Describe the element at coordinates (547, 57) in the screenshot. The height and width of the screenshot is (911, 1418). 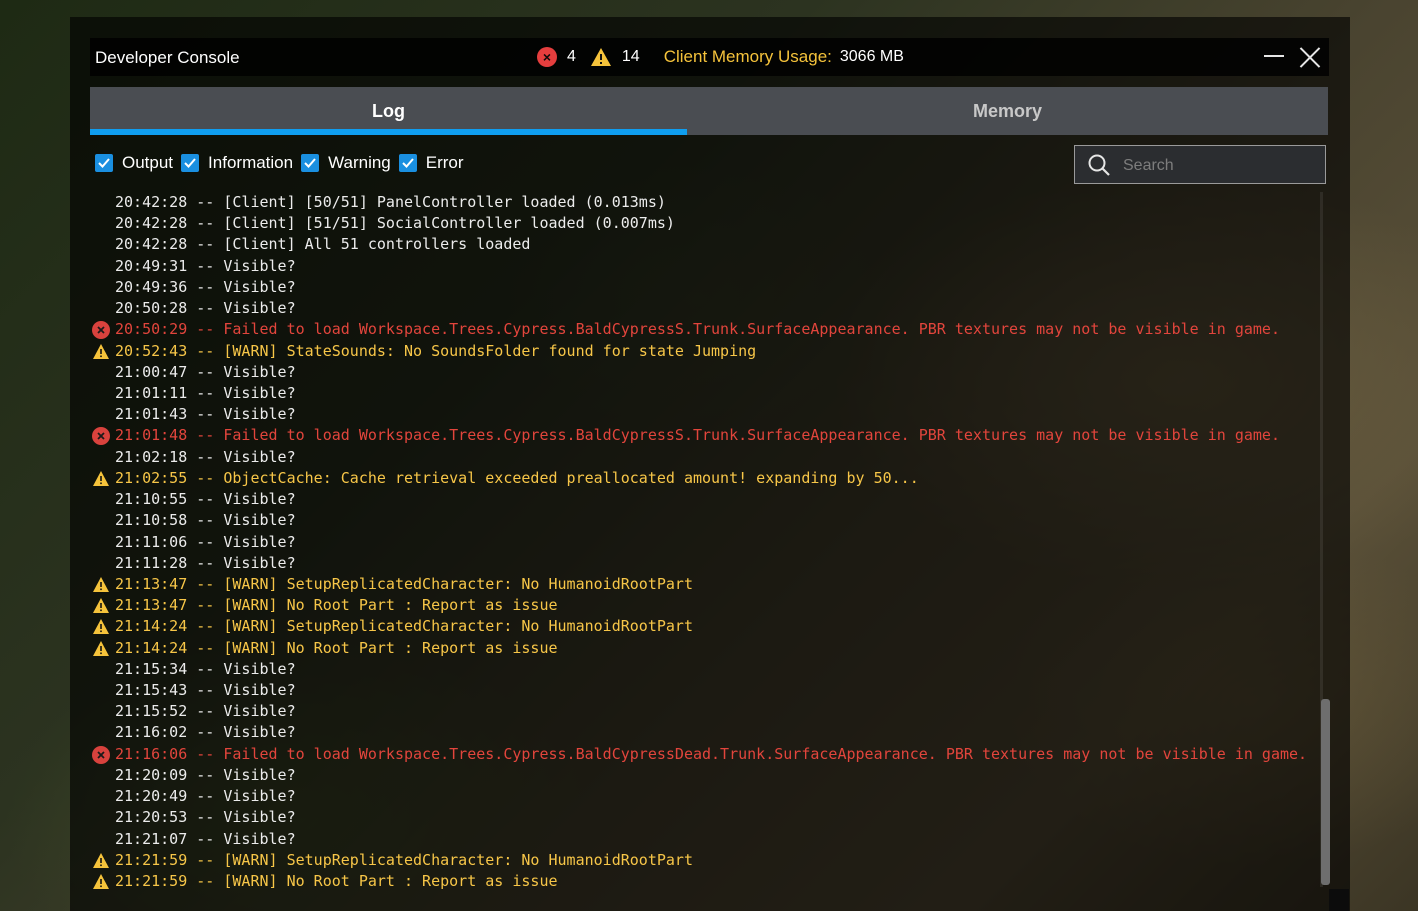
I see `error-count-icon: ×` at that location.